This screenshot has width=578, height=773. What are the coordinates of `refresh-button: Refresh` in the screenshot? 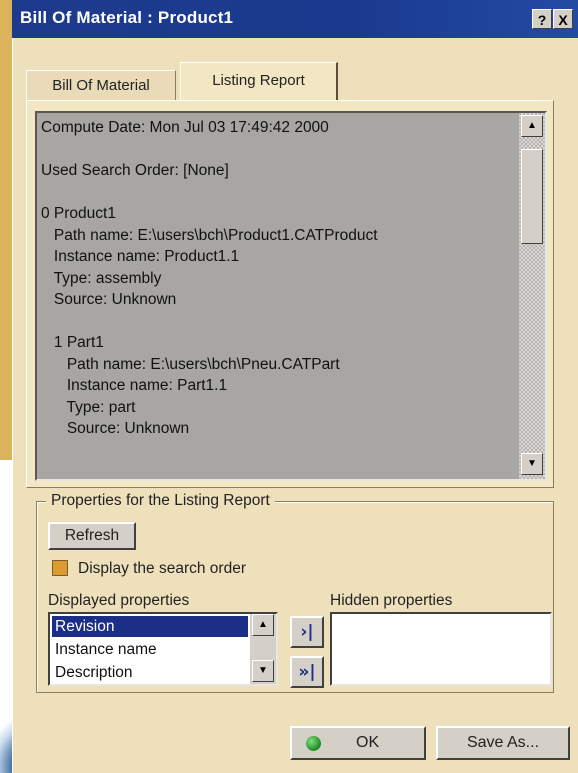 It's located at (92, 536).